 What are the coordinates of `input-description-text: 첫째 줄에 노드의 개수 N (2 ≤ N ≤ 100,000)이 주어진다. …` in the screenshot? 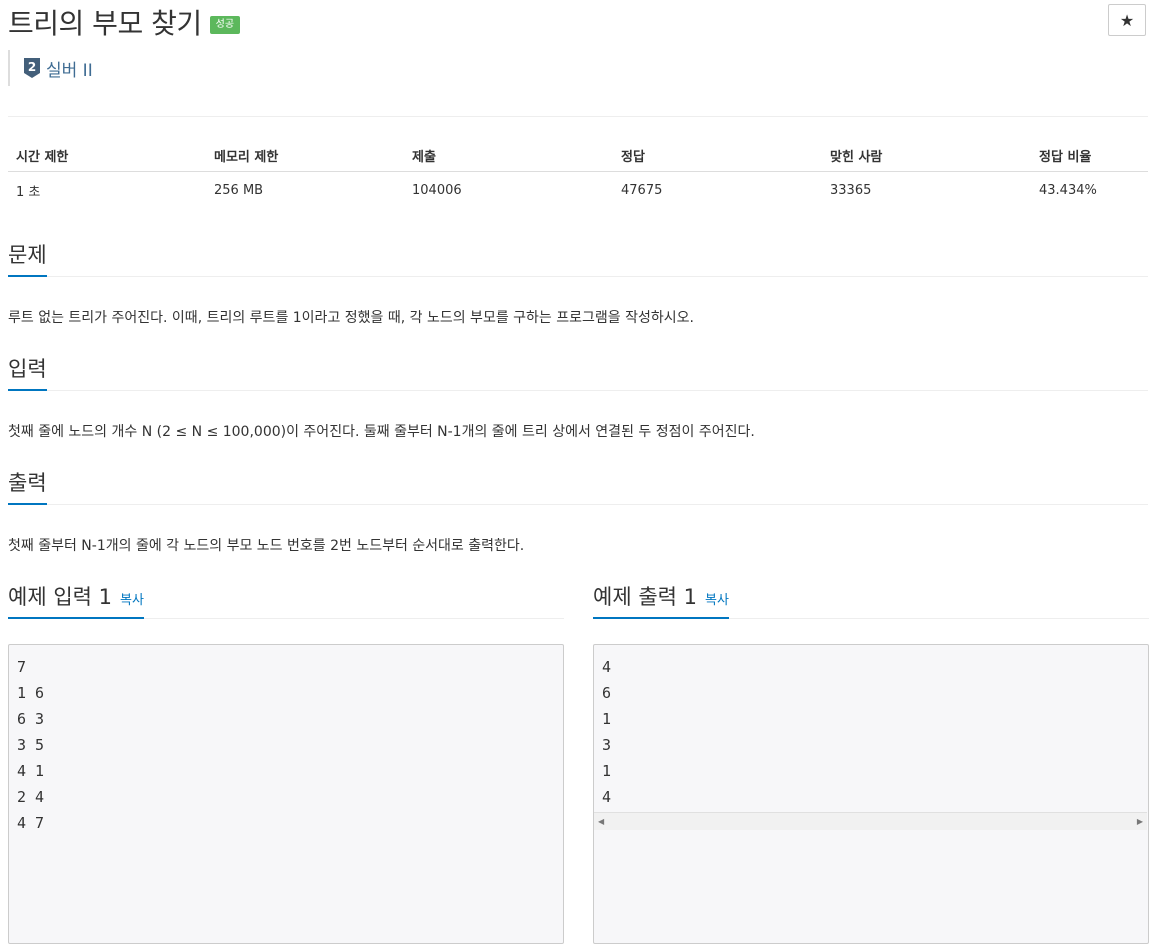 It's located at (381, 432).